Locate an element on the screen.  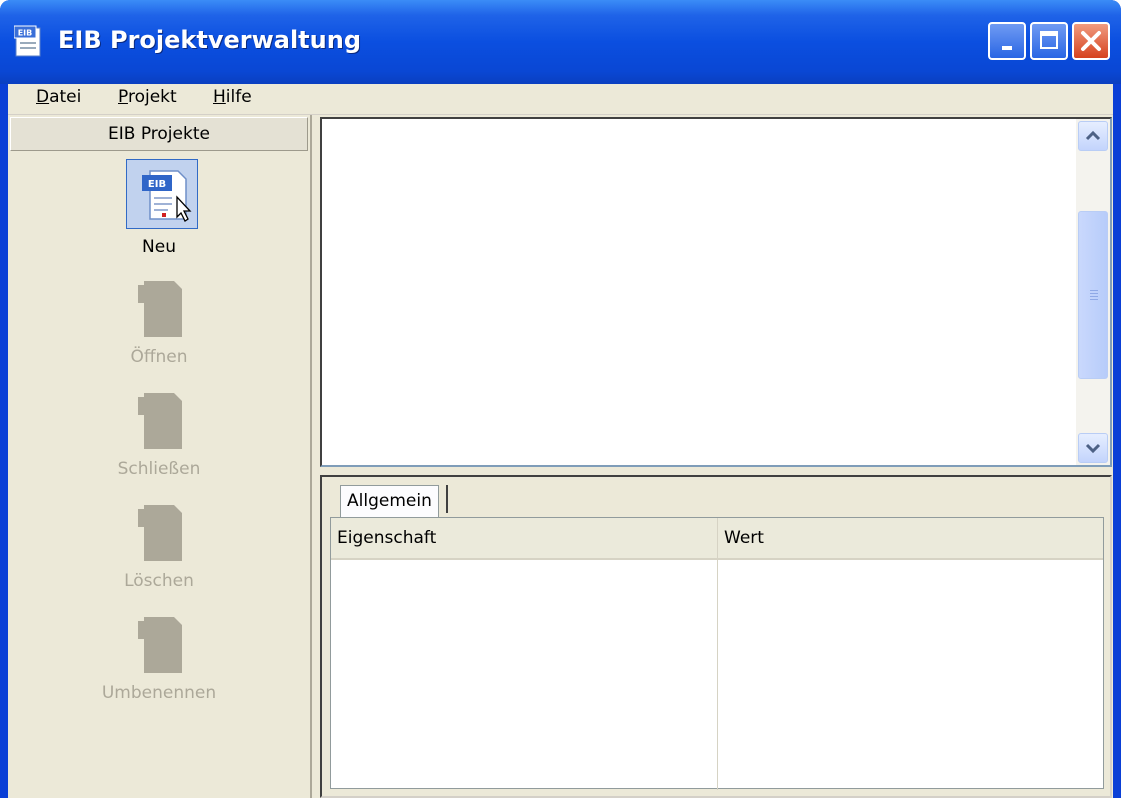
app-icon: EIB is located at coordinates (27, 41).